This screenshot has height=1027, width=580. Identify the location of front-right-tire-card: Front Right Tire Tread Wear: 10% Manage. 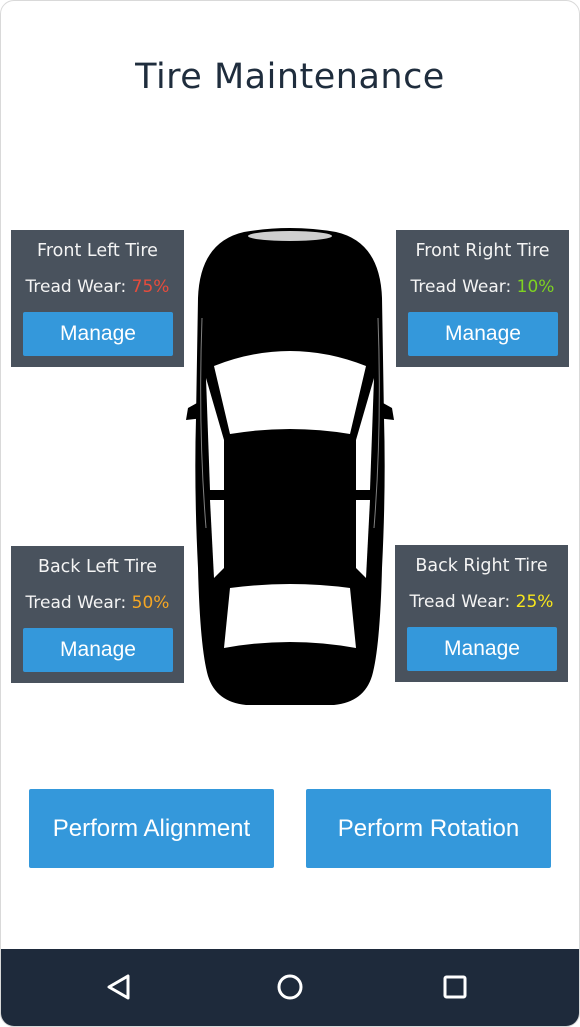
(482, 298).